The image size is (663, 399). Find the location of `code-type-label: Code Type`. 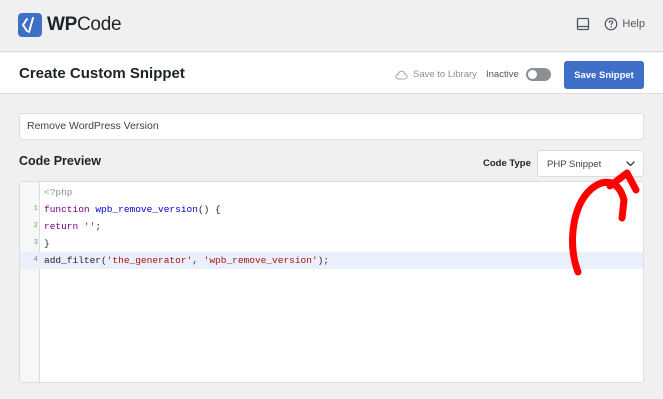

code-type-label: Code Type is located at coordinates (507, 163).